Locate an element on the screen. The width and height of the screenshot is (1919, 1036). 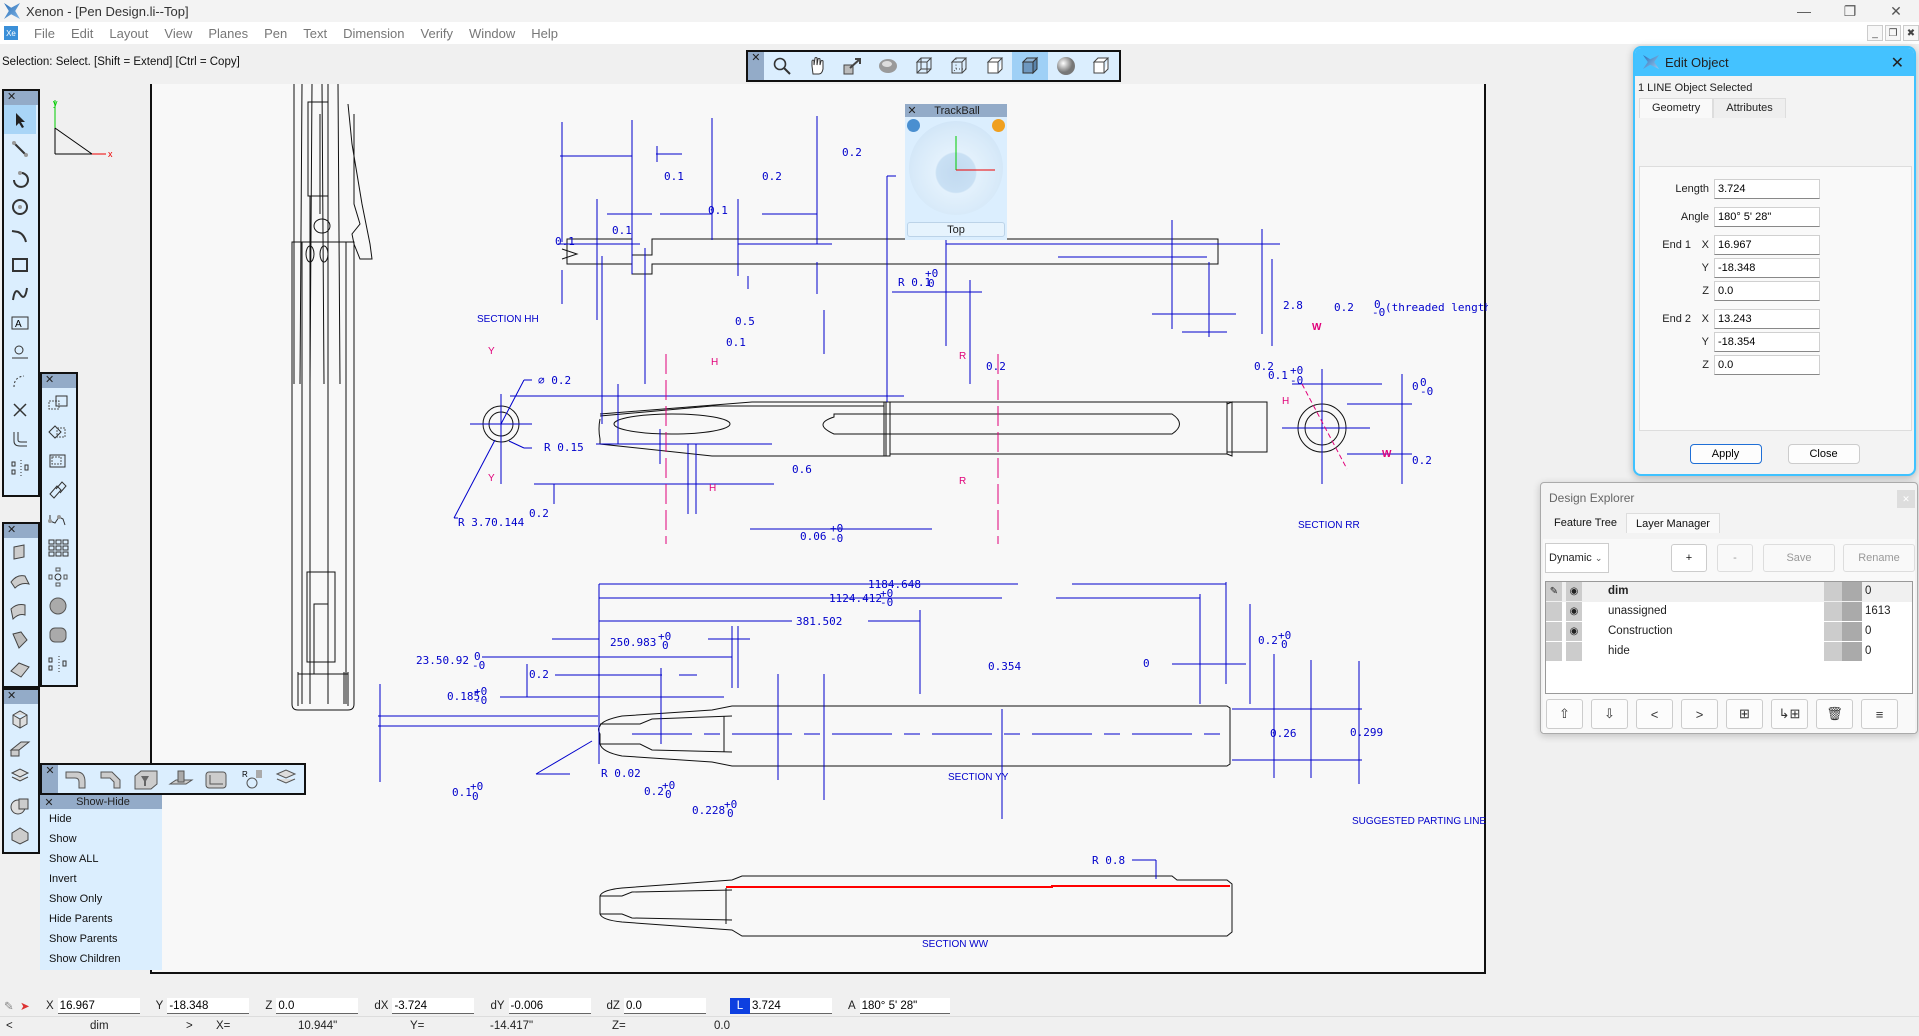
menu-help: Help is located at coordinates (544, 33).